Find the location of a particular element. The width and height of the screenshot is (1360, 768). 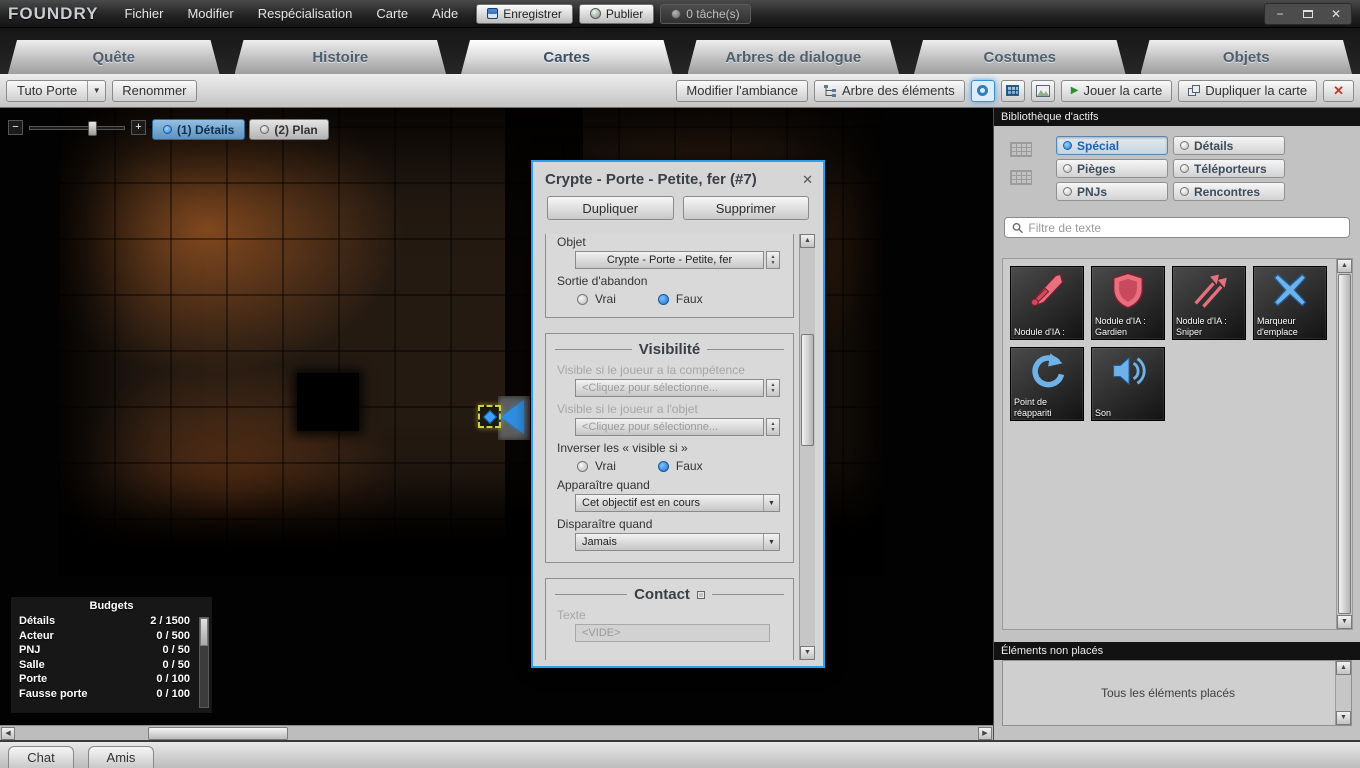

asset-location-marker: Marqueur d'emplace is located at coordinates (1290, 303).